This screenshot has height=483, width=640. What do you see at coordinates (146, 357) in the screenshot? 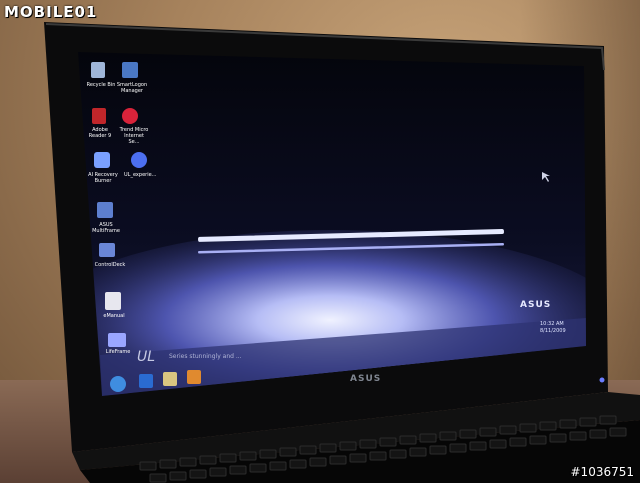
I see `wallpaper-series: UL` at bounding box center [146, 357].